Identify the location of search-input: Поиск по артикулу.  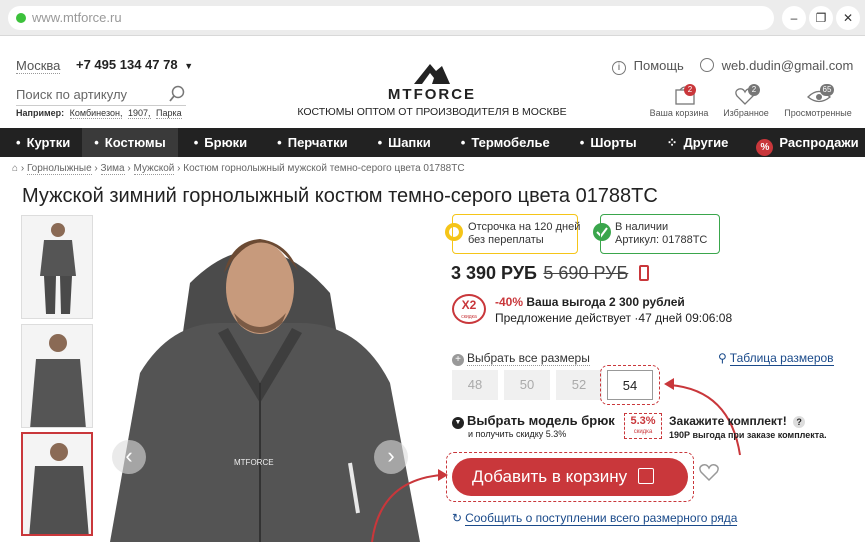
(71, 94).